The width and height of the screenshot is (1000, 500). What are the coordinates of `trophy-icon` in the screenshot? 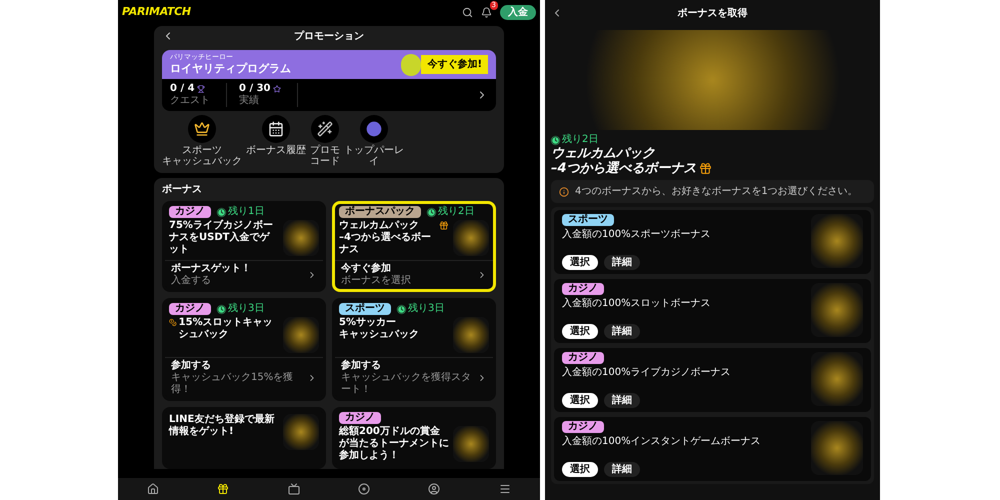 It's located at (200, 89).